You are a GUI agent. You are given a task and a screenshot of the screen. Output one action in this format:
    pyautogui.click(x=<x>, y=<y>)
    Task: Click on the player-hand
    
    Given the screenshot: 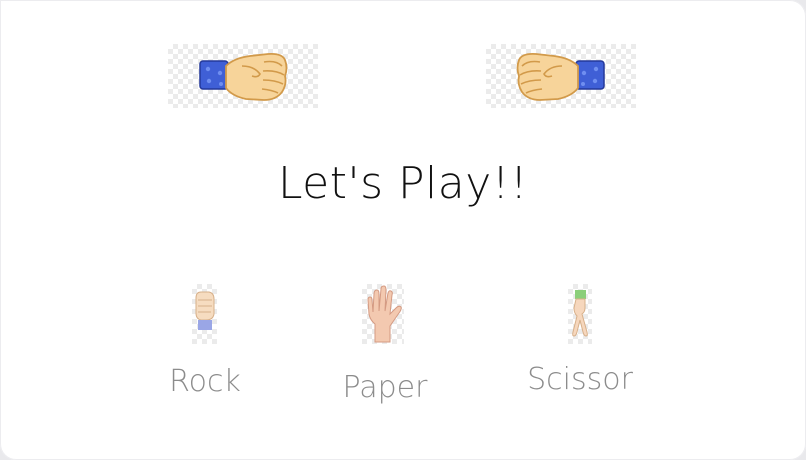 What is the action you would take?
    pyautogui.click(x=243, y=76)
    